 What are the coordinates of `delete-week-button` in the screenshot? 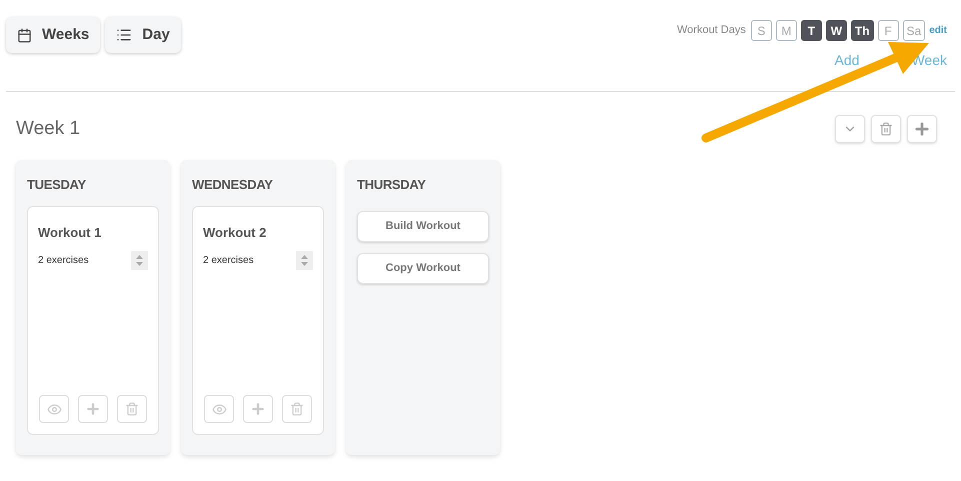 It's located at (886, 129).